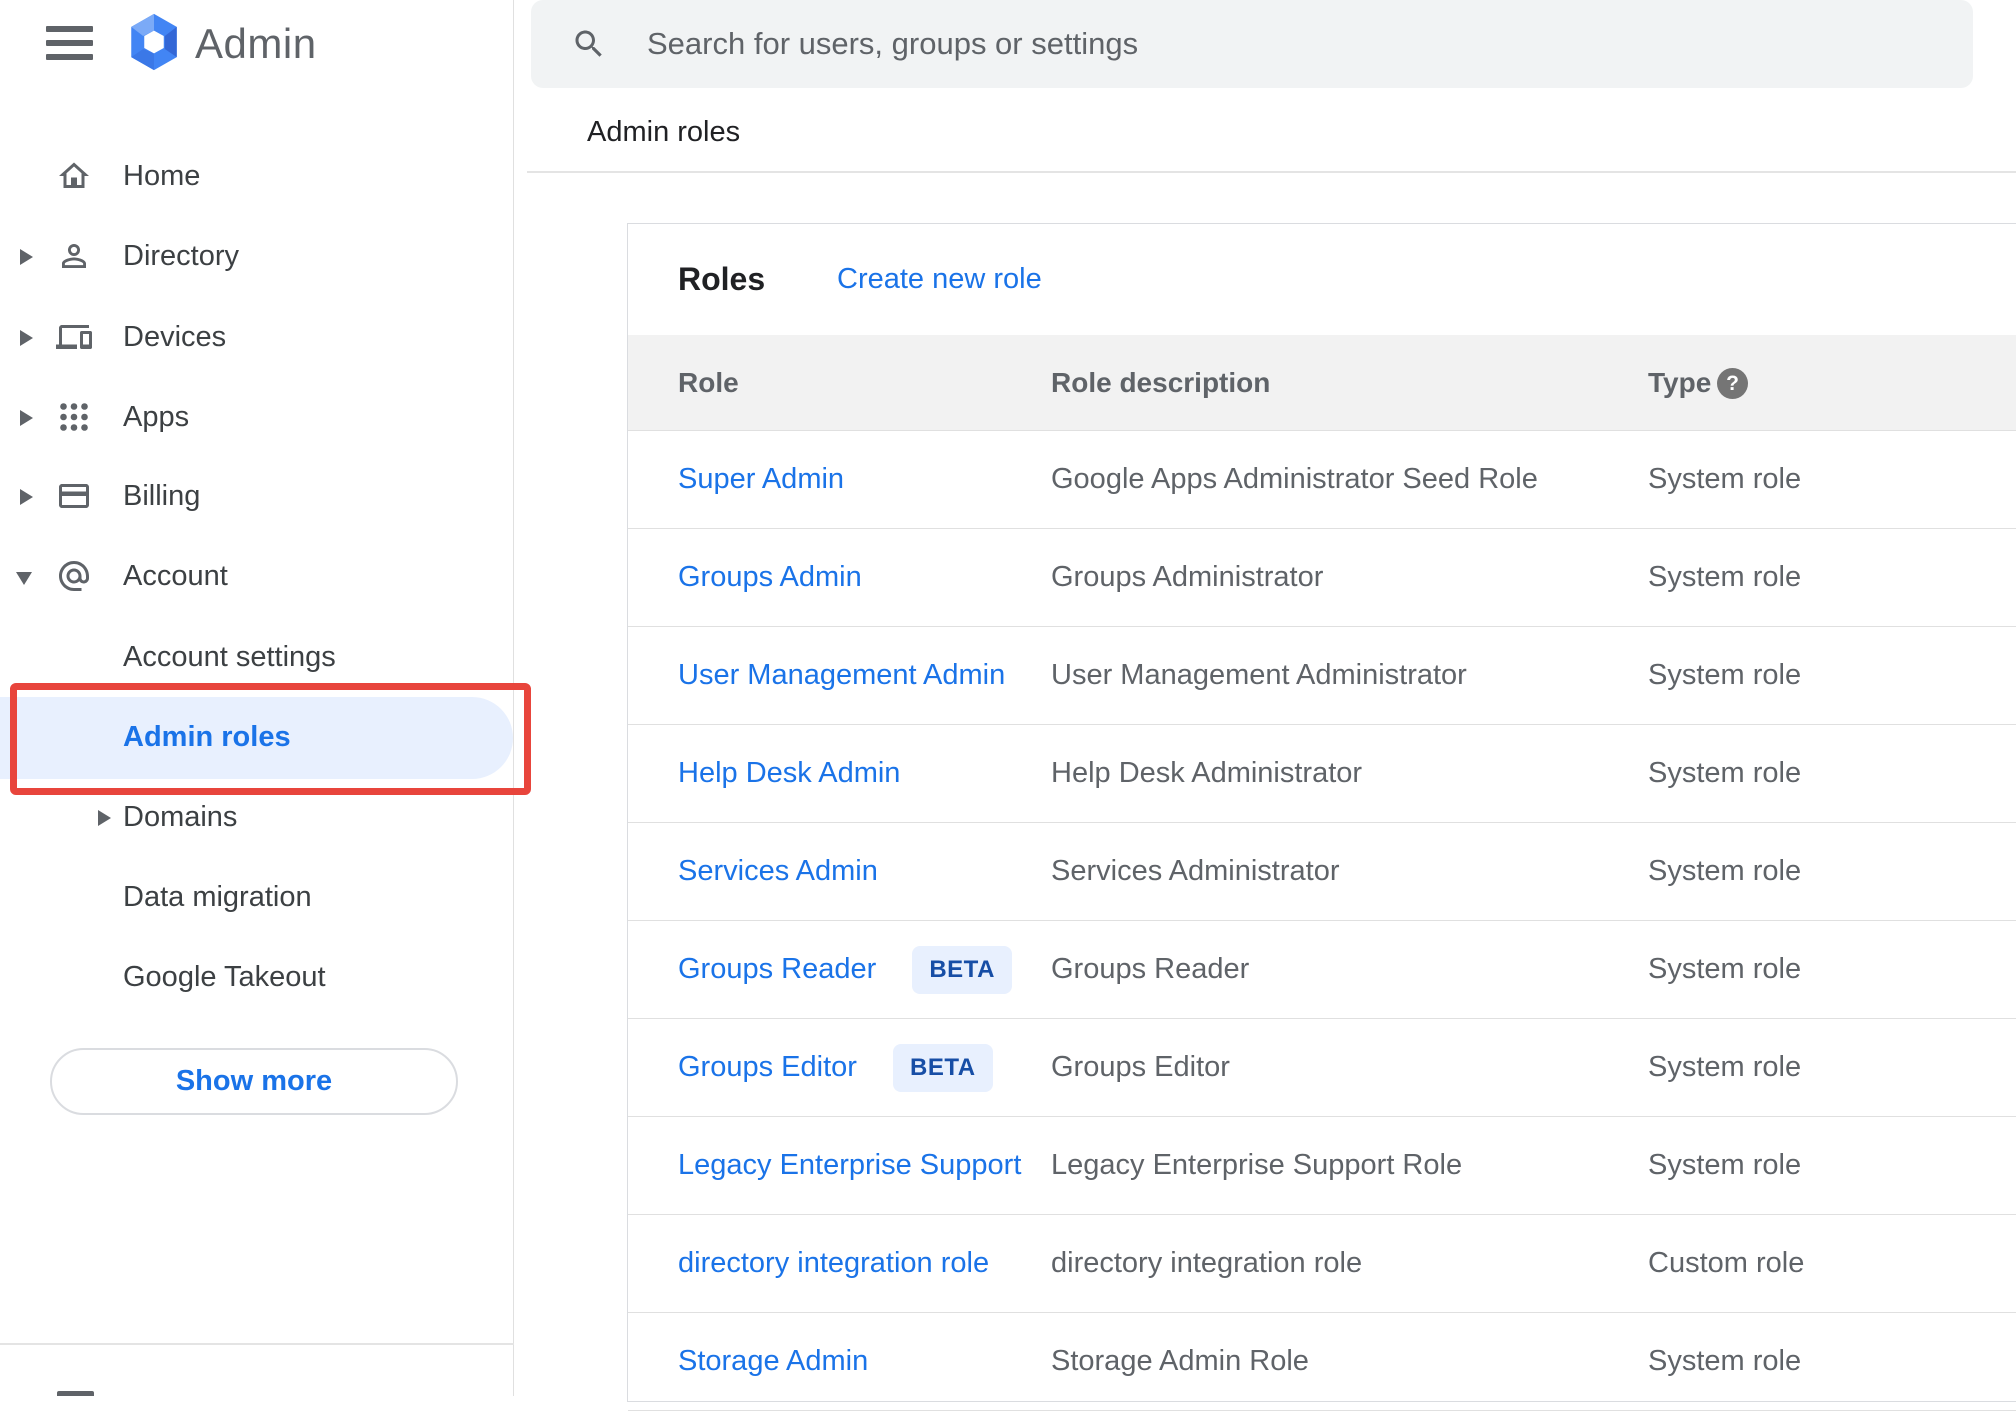  Describe the element at coordinates (181, 256) in the screenshot. I see `sidebar-item-label: Directory` at that location.